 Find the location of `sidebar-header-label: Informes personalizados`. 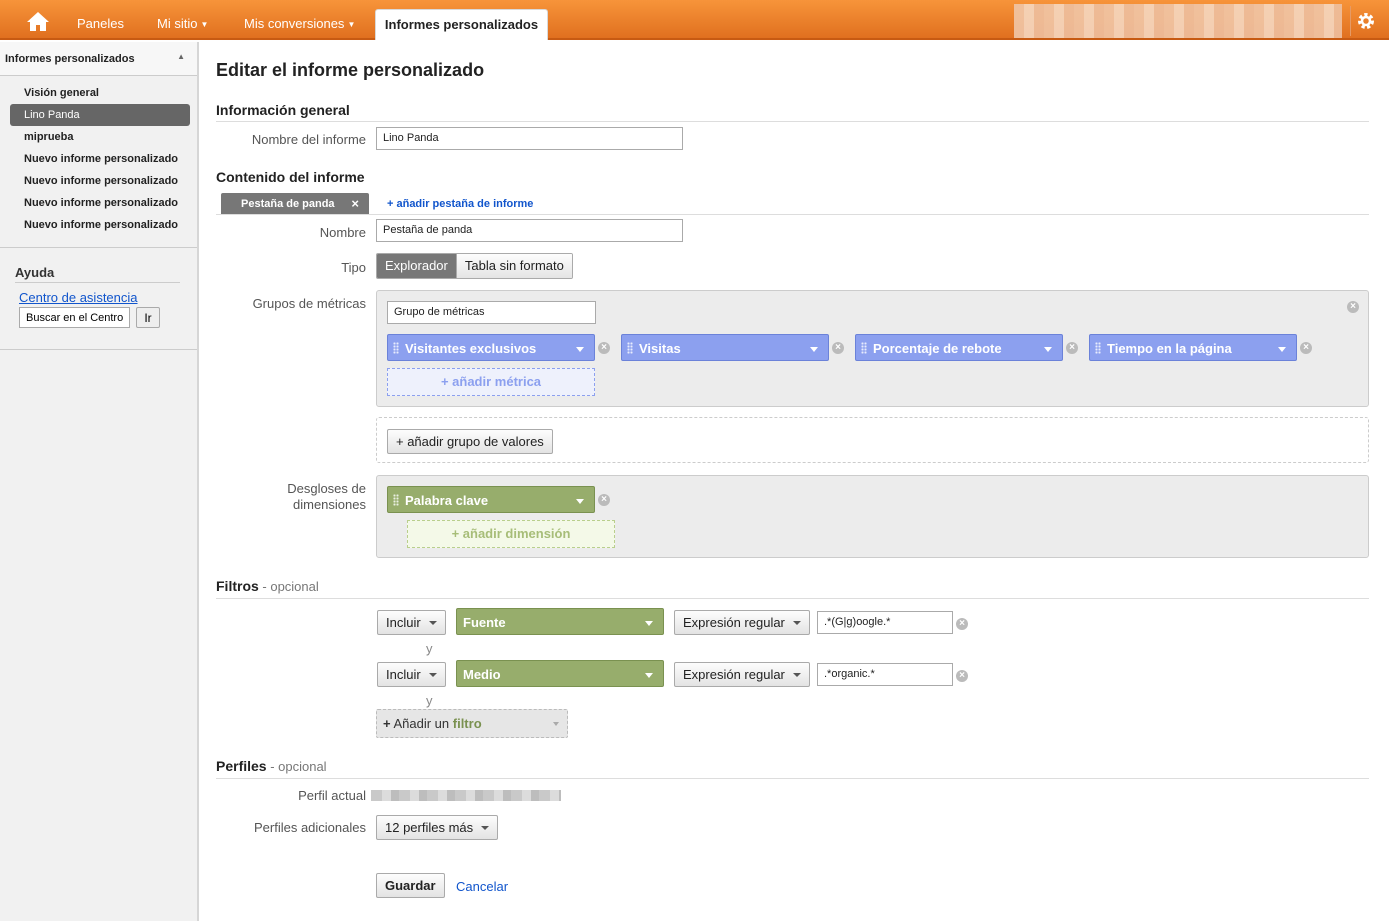

sidebar-header-label: Informes personalizados is located at coordinates (70, 59).